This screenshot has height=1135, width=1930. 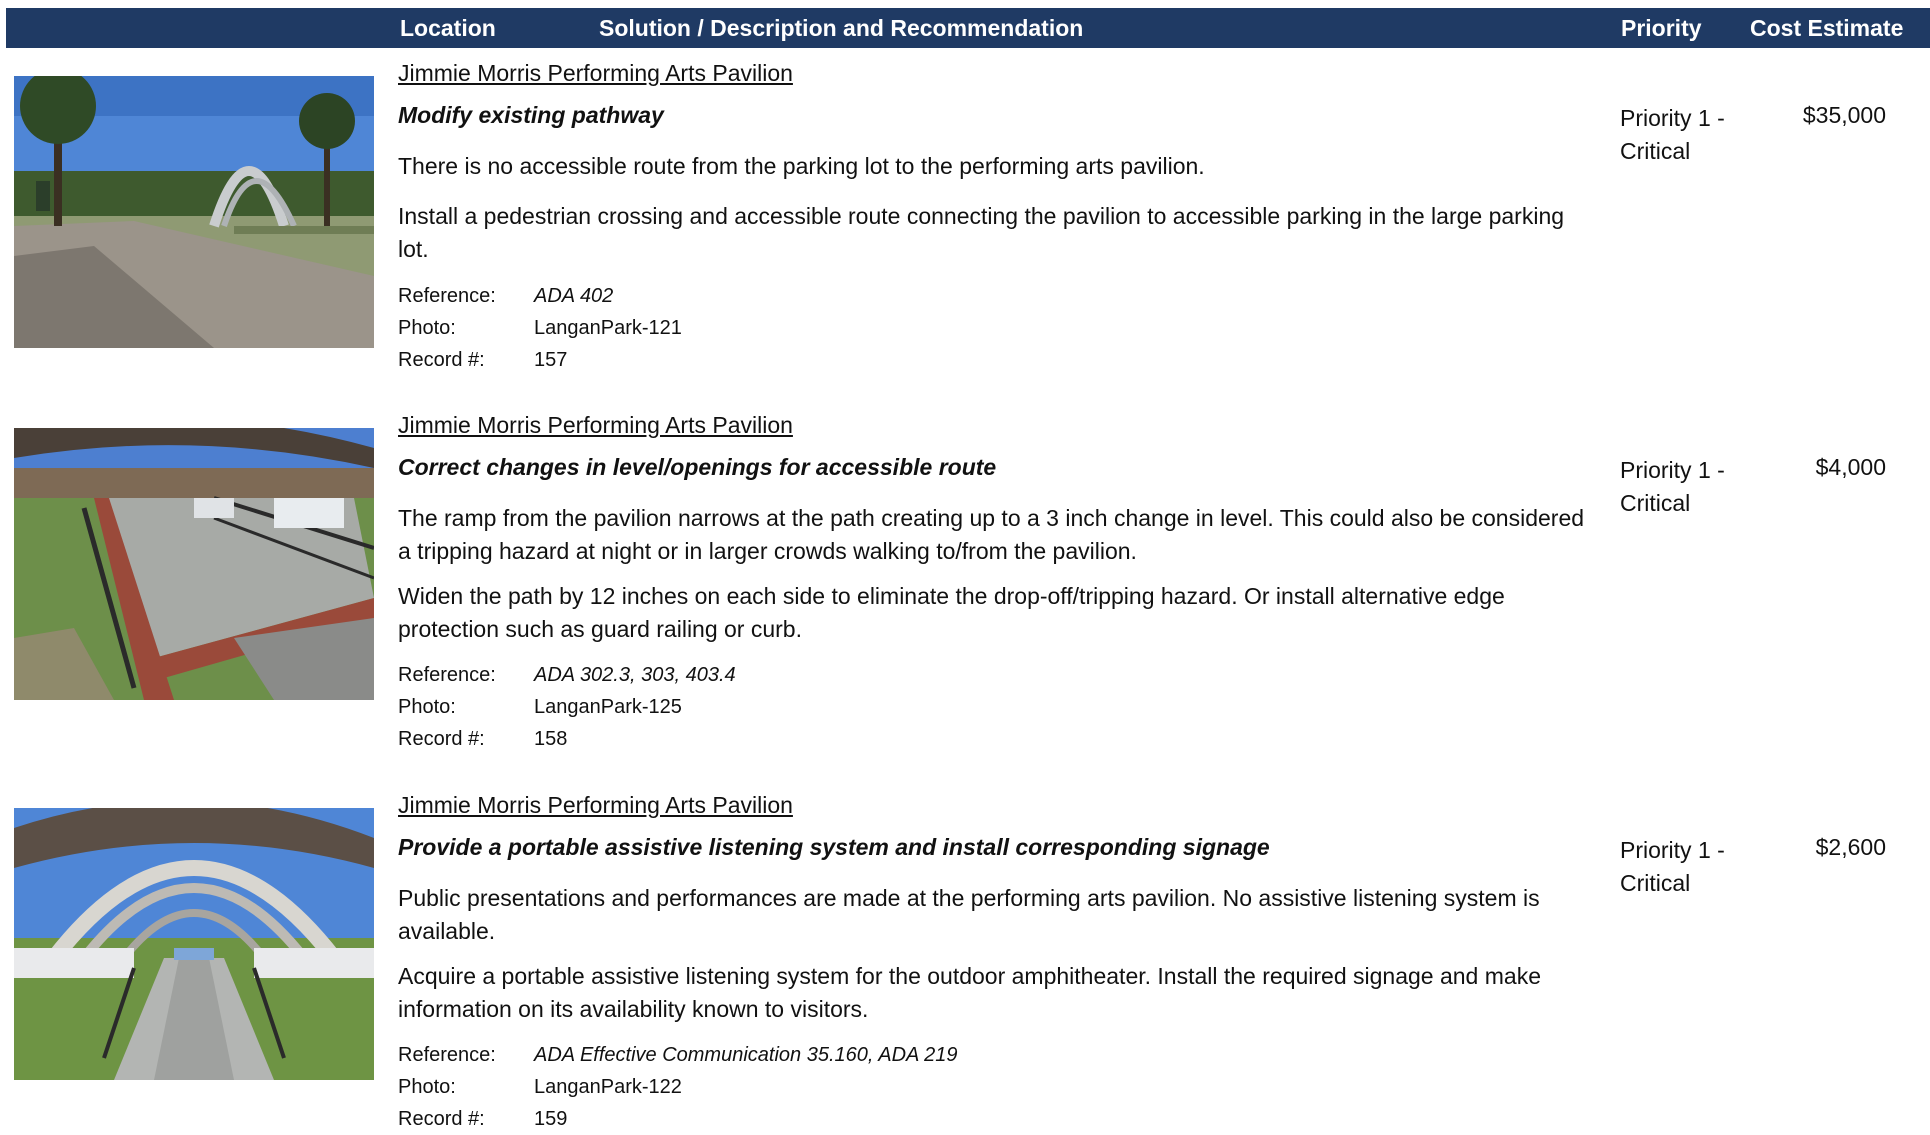 I want to click on solution-title: Modify existing pathway, so click(x=531, y=115).